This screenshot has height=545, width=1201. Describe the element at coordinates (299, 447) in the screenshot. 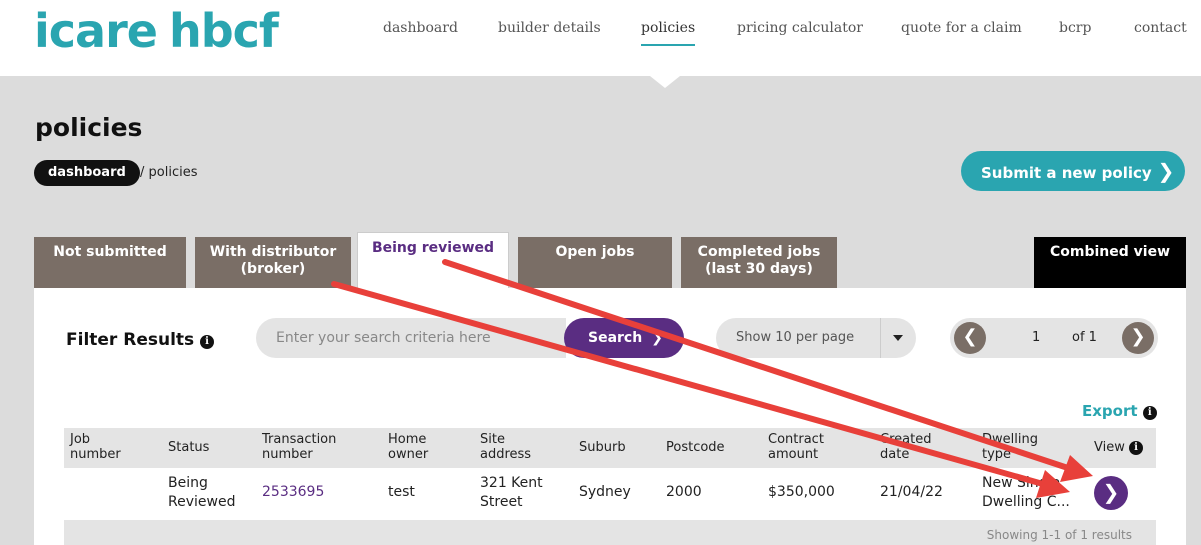

I see `column-transaction-number: Transaction number` at that location.